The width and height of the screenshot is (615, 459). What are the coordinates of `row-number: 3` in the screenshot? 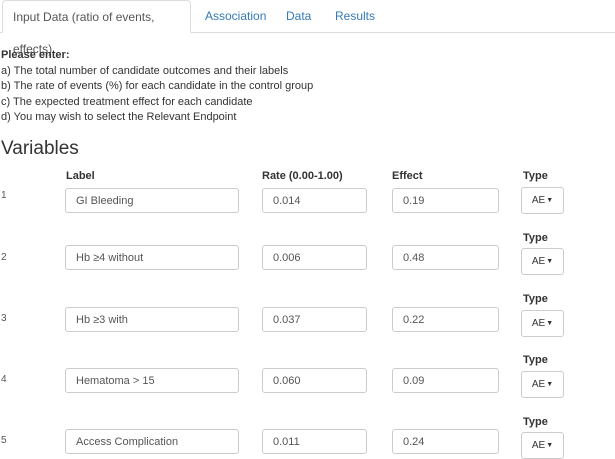 It's located at (4, 318).